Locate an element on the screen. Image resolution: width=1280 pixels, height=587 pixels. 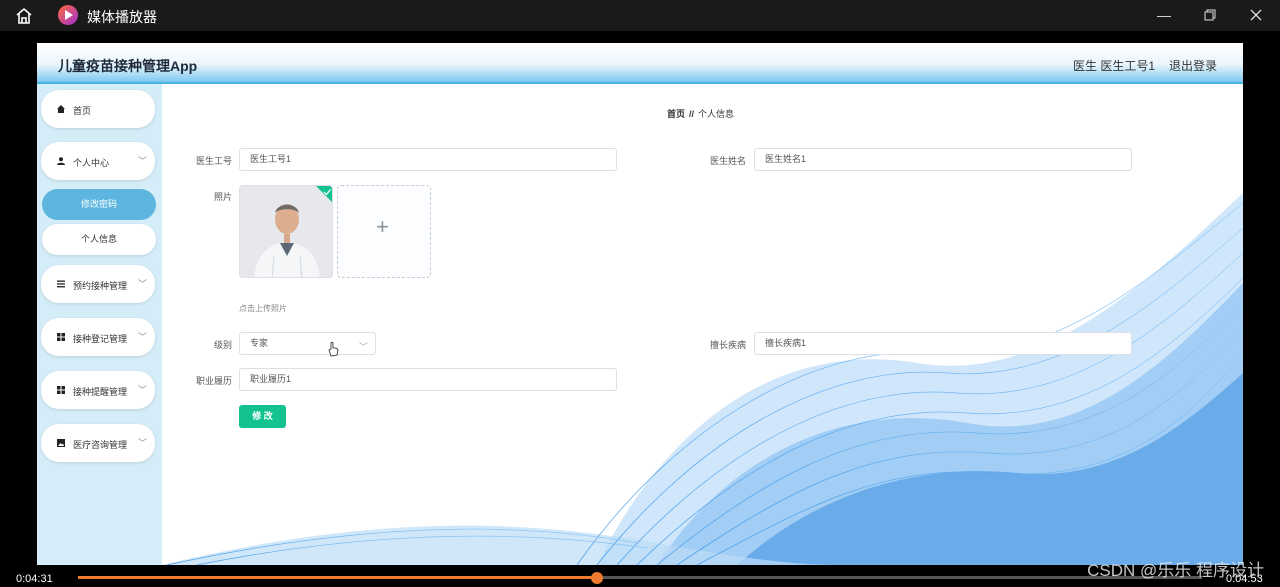
doctor-photo is located at coordinates (286, 231).